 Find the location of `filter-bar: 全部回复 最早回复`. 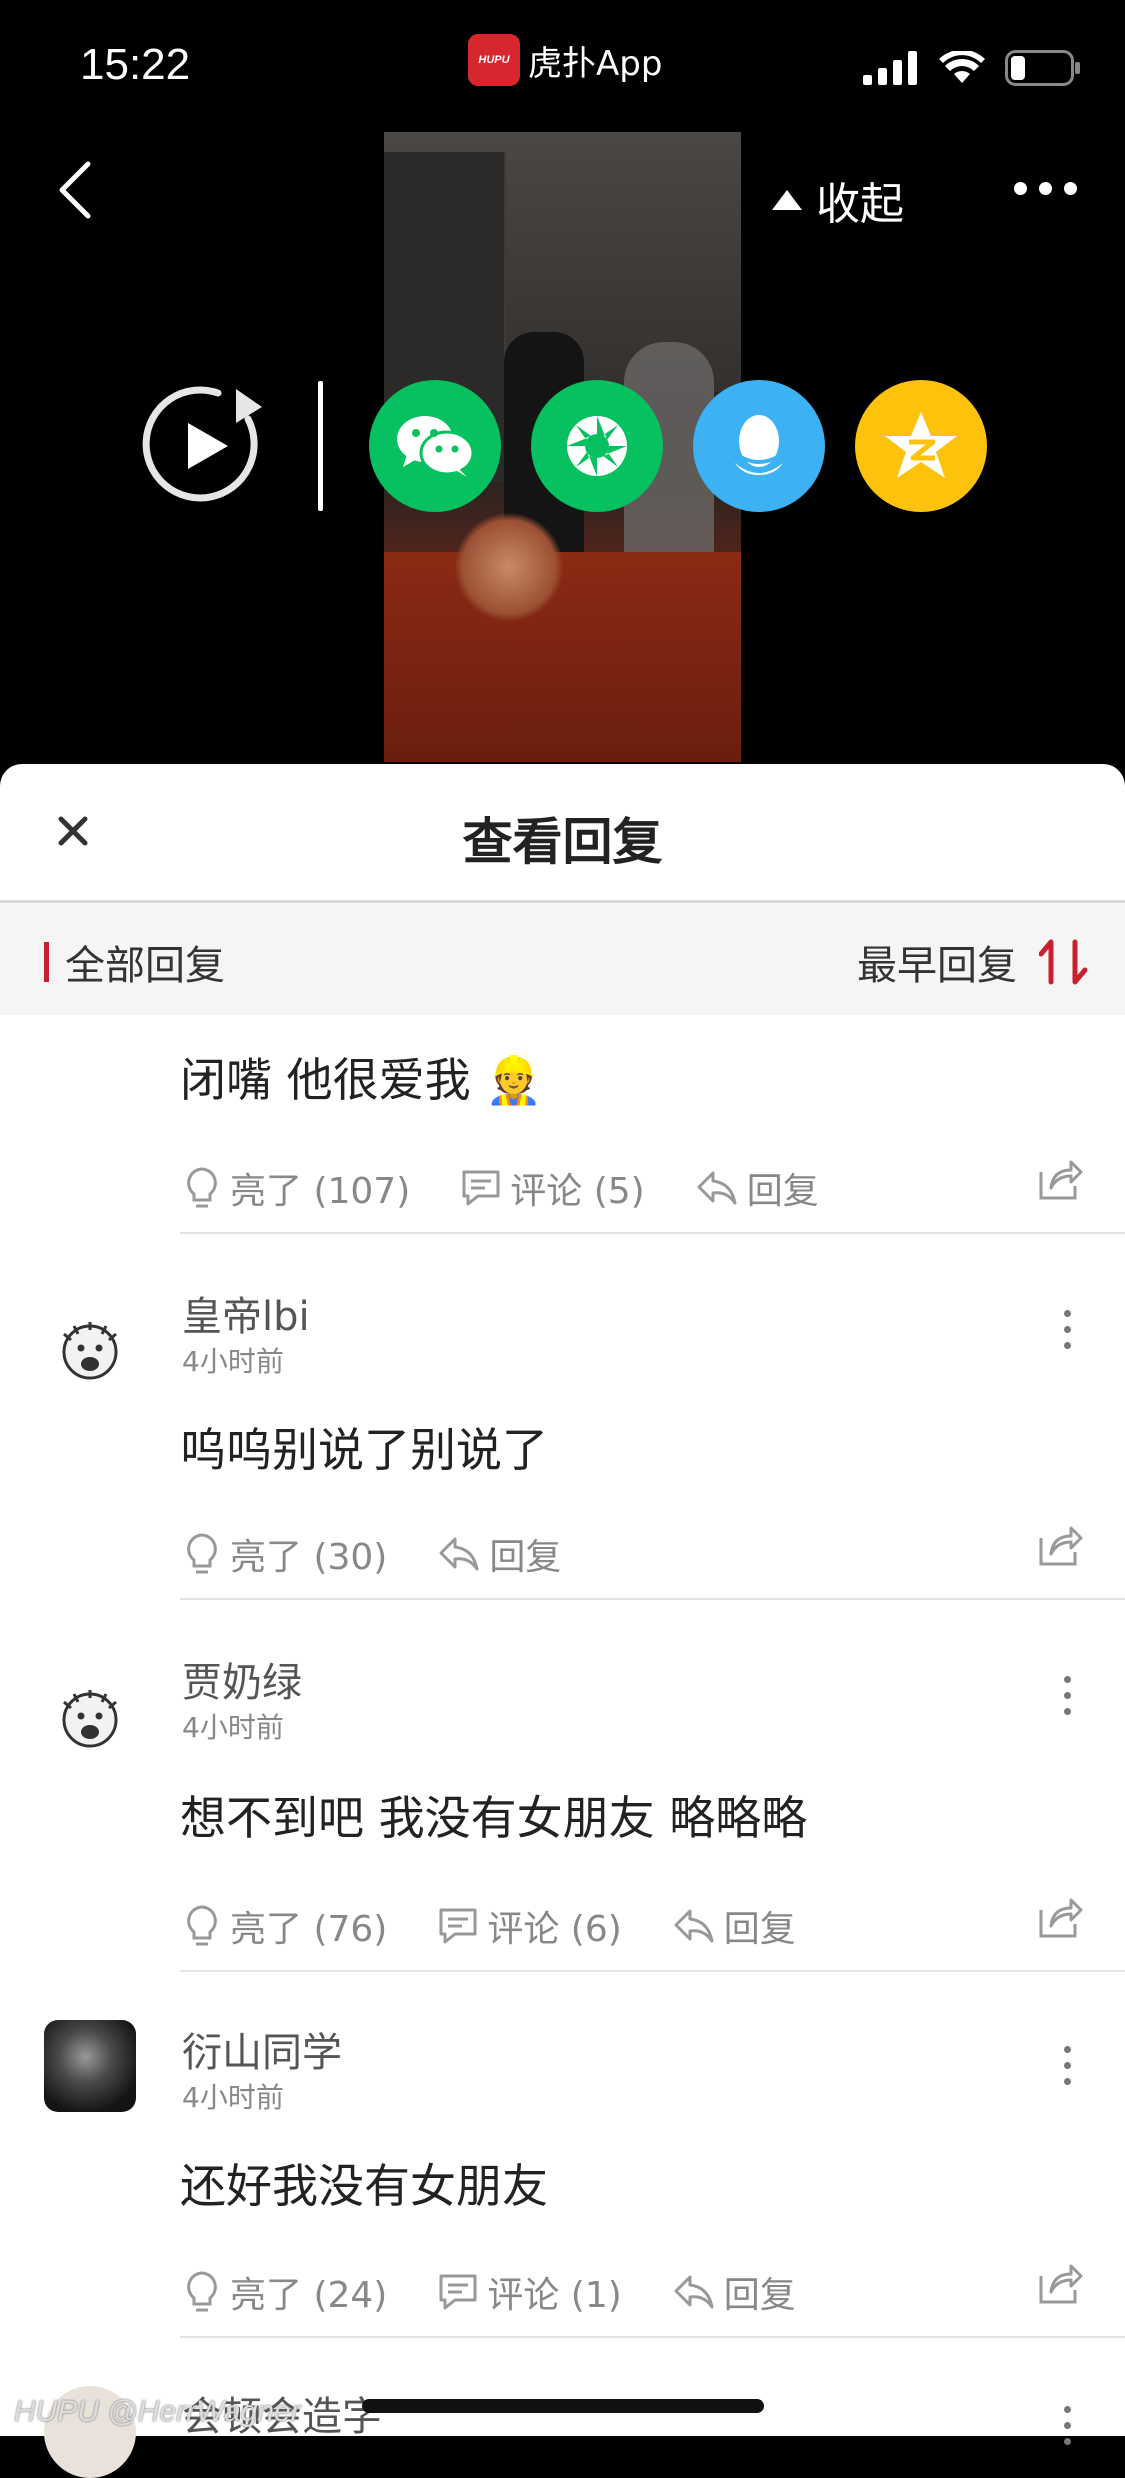

filter-bar: 全部回复 最早回复 is located at coordinates (562, 959).